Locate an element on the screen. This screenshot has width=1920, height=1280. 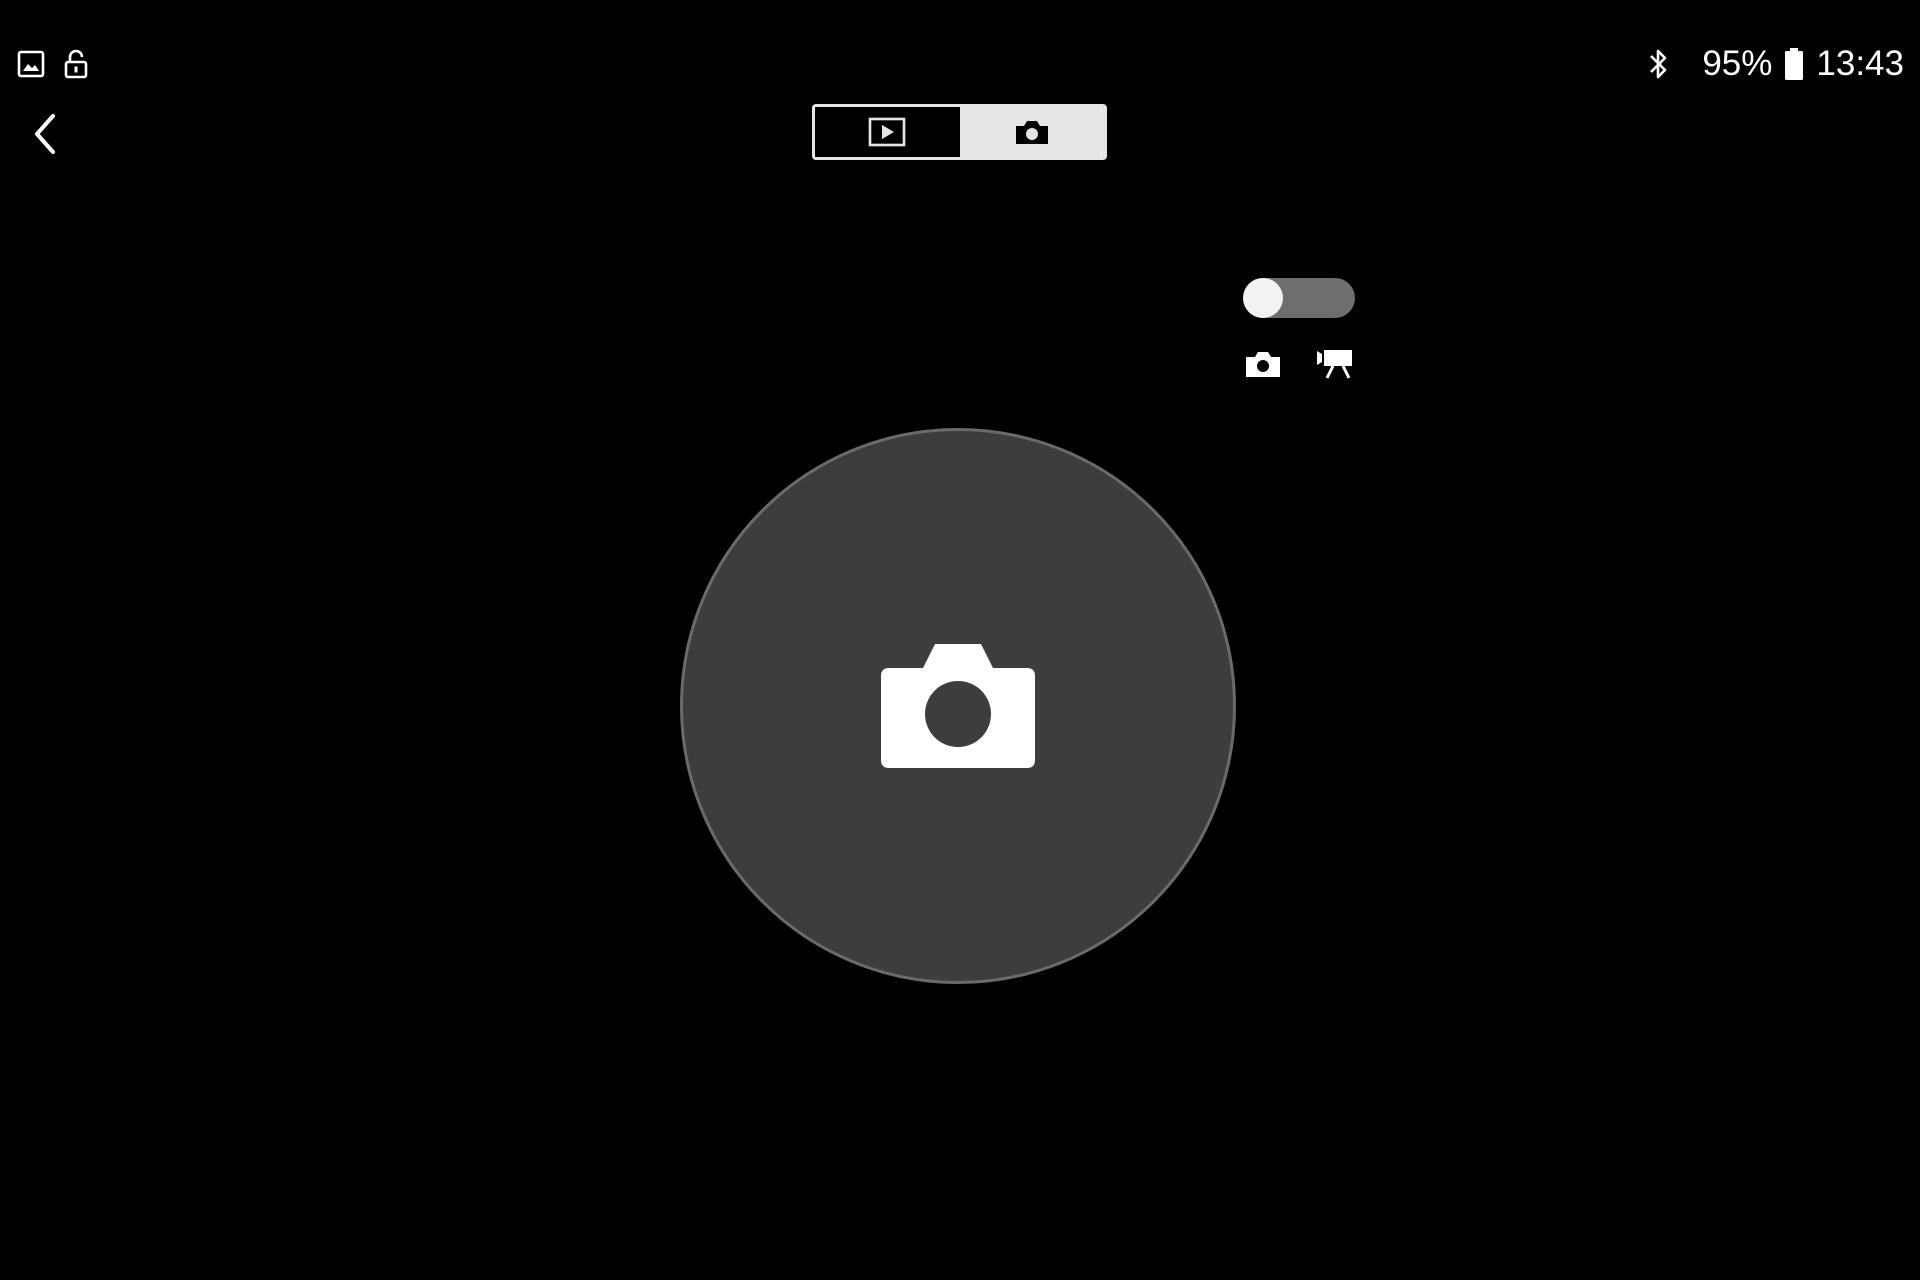
clock: 13:43 is located at coordinates (1860, 63).